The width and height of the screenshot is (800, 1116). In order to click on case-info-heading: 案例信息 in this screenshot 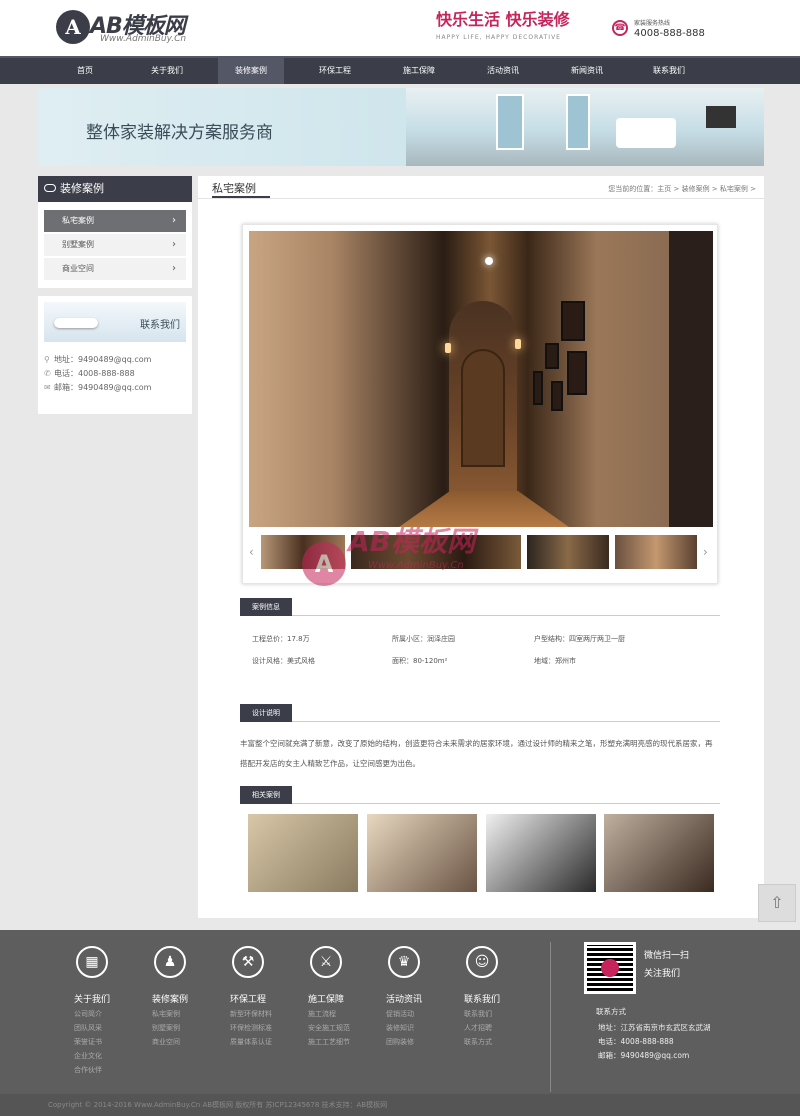, I will do `click(266, 607)`.